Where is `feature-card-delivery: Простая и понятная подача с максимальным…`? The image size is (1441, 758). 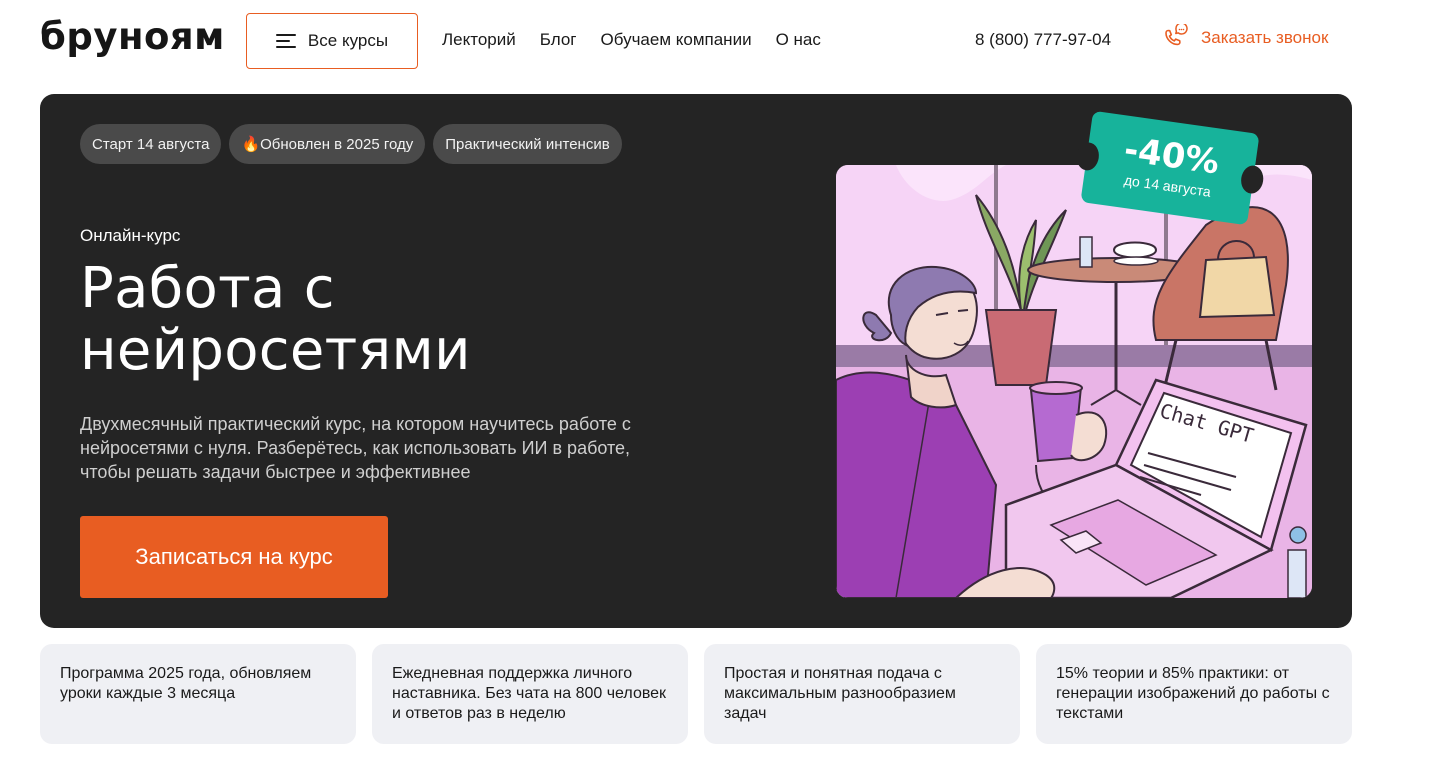 feature-card-delivery: Простая и понятная подача с максимальным… is located at coordinates (862, 694).